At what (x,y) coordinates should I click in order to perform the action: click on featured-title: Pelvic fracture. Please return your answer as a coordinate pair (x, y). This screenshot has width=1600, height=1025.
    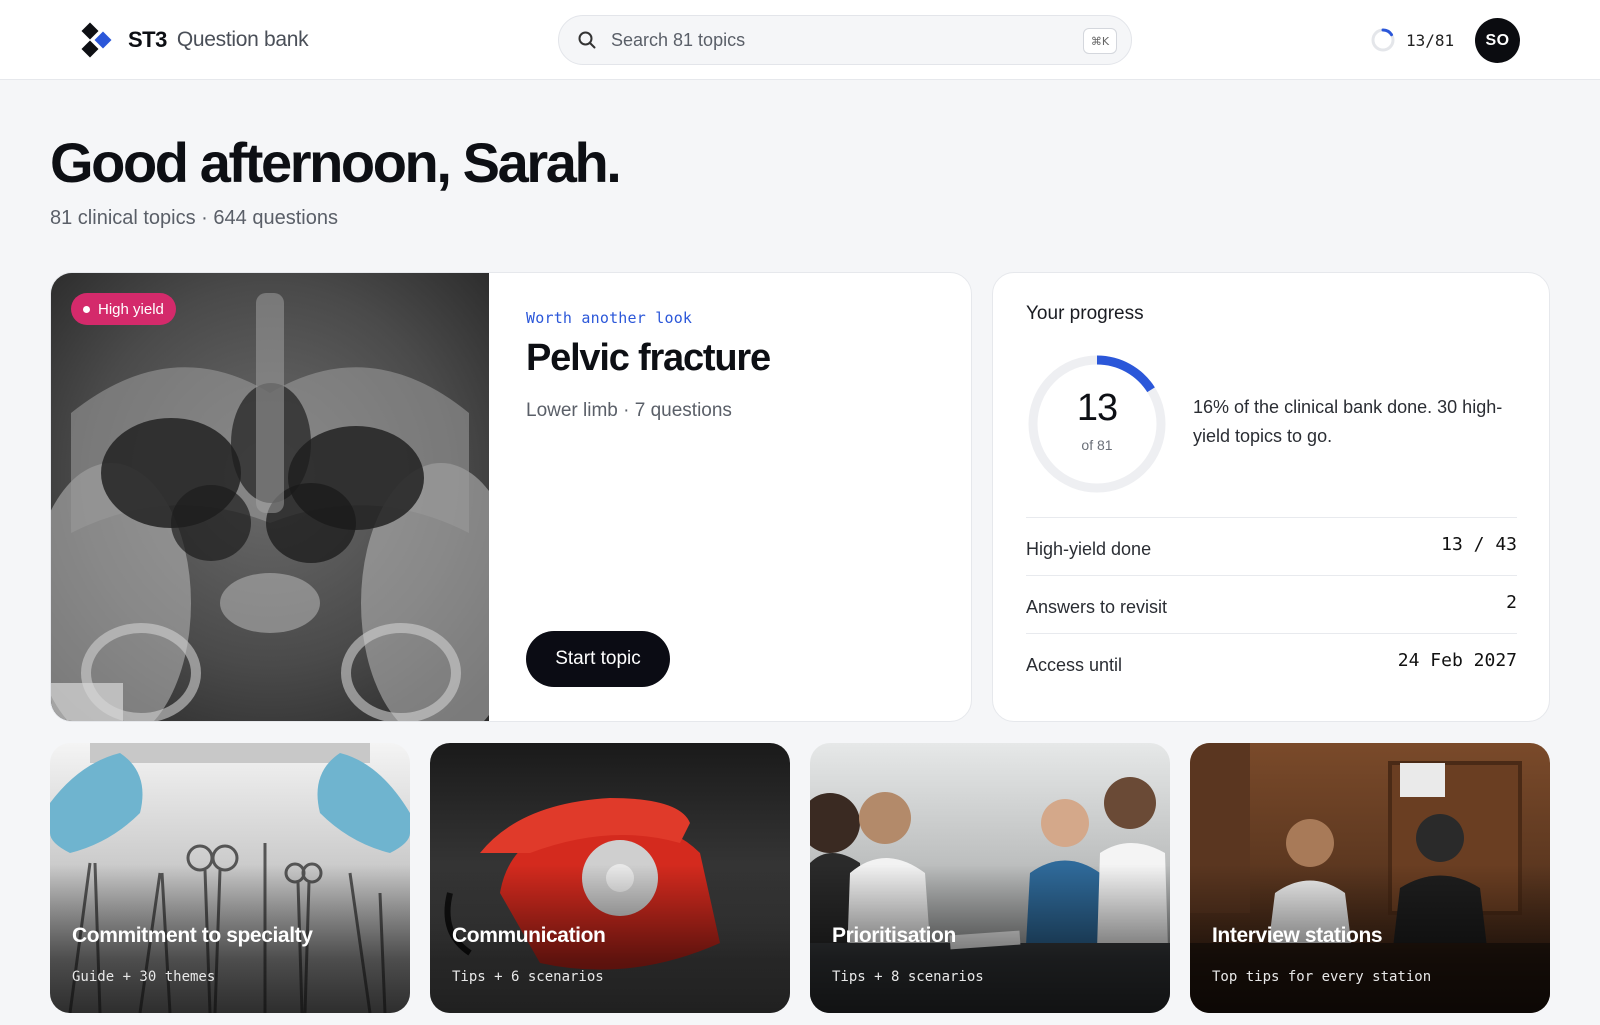
    Looking at the image, I should click on (648, 358).